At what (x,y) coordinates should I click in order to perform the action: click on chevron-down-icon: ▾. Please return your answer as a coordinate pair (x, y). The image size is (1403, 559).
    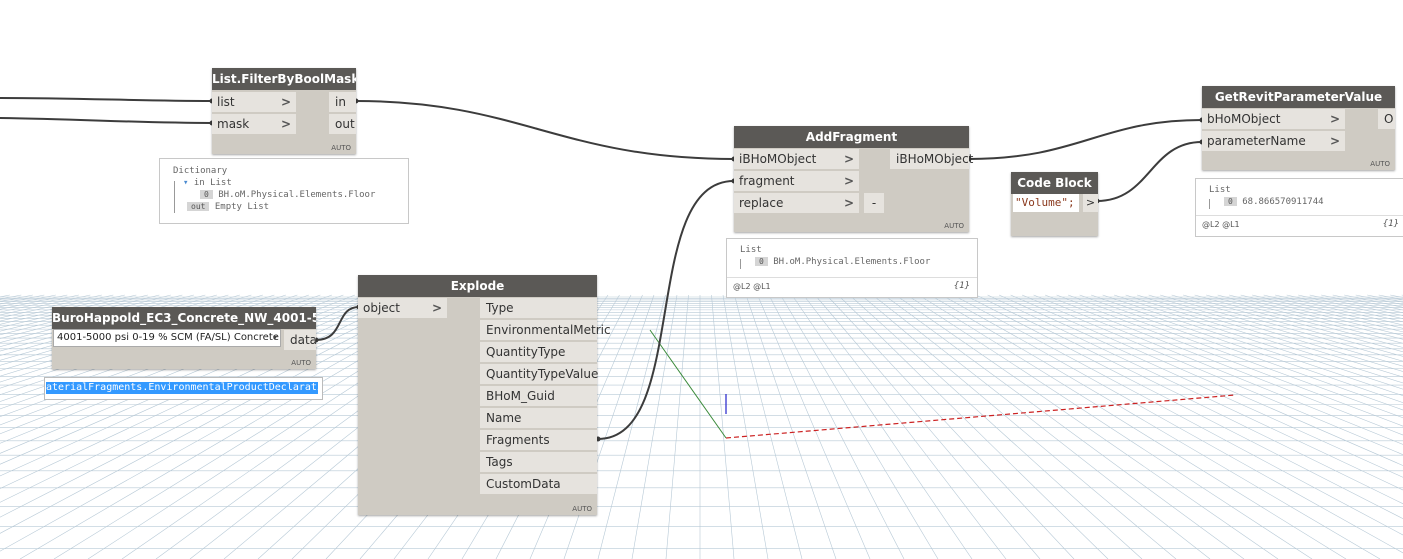
    Looking at the image, I should click on (274, 337).